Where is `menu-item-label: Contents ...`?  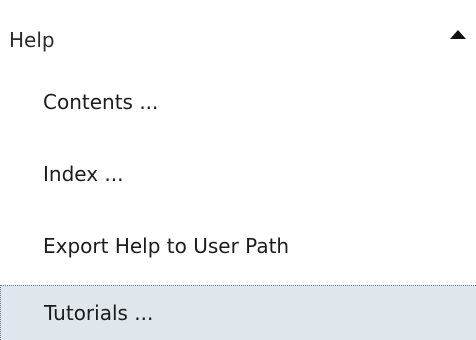 menu-item-label: Contents ... is located at coordinates (101, 102).